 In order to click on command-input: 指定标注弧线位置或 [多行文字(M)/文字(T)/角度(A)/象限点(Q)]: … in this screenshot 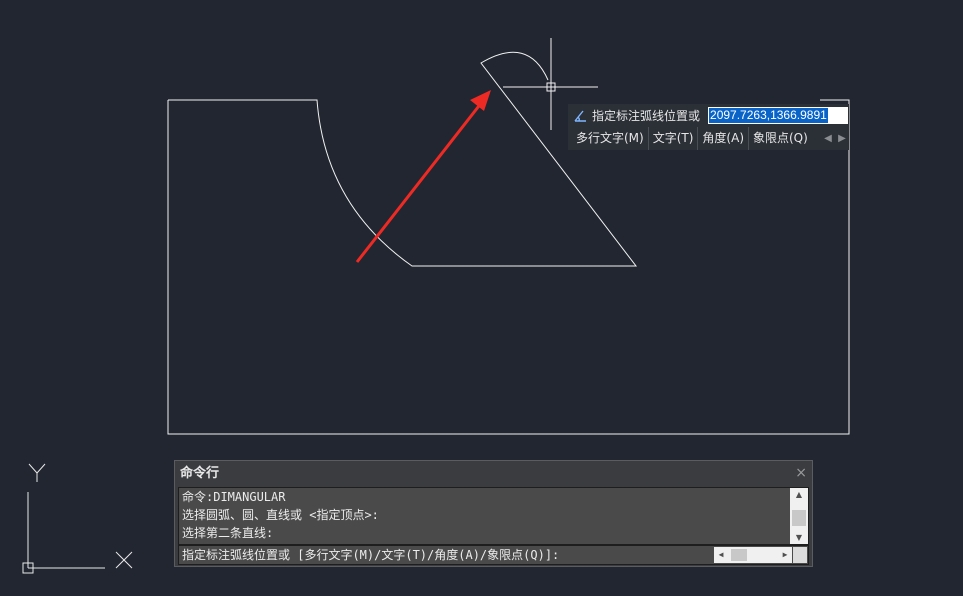, I will do `click(493, 555)`.